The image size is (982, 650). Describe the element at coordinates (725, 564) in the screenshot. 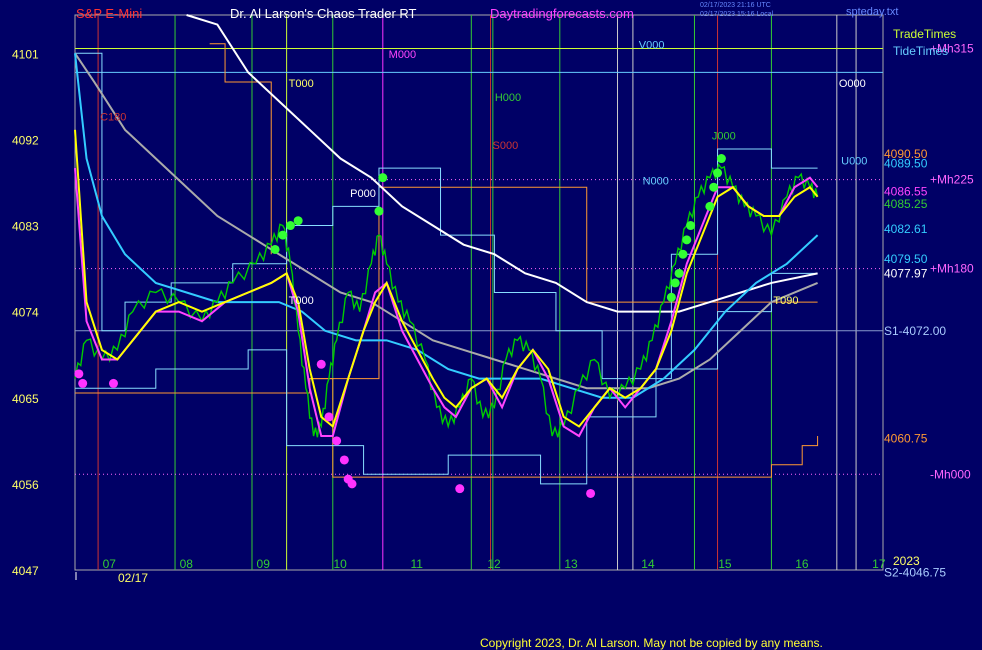

I see `x-tick-label: 15` at that location.